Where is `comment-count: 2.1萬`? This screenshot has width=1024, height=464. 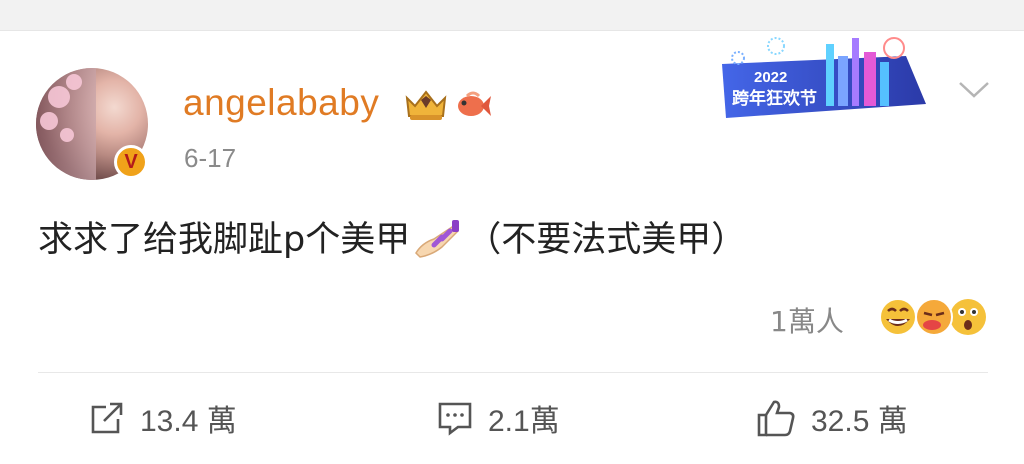 comment-count: 2.1萬 is located at coordinates (524, 421).